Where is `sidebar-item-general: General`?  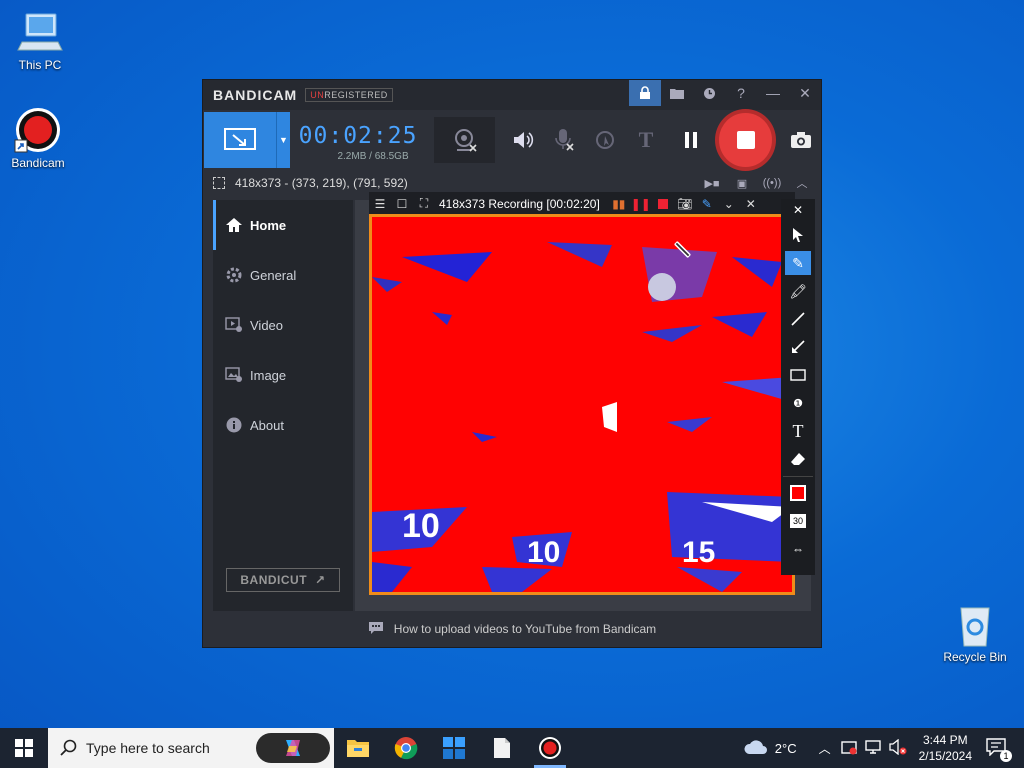 sidebar-item-general: General is located at coordinates (283, 275).